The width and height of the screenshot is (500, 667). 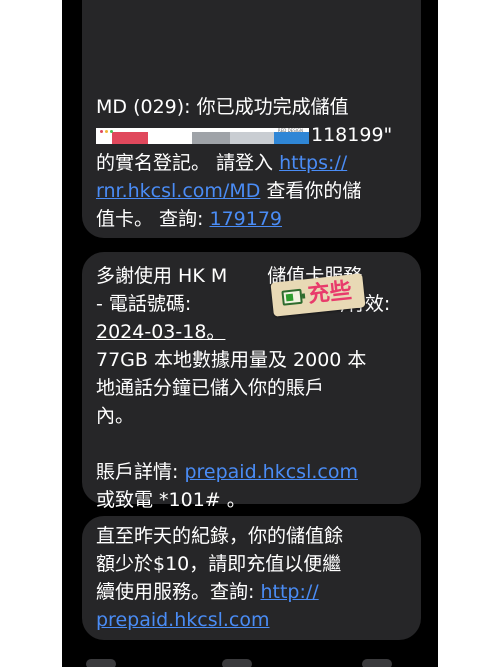 I want to click on message-date: 2024-03-18。, so click(x=160, y=332).